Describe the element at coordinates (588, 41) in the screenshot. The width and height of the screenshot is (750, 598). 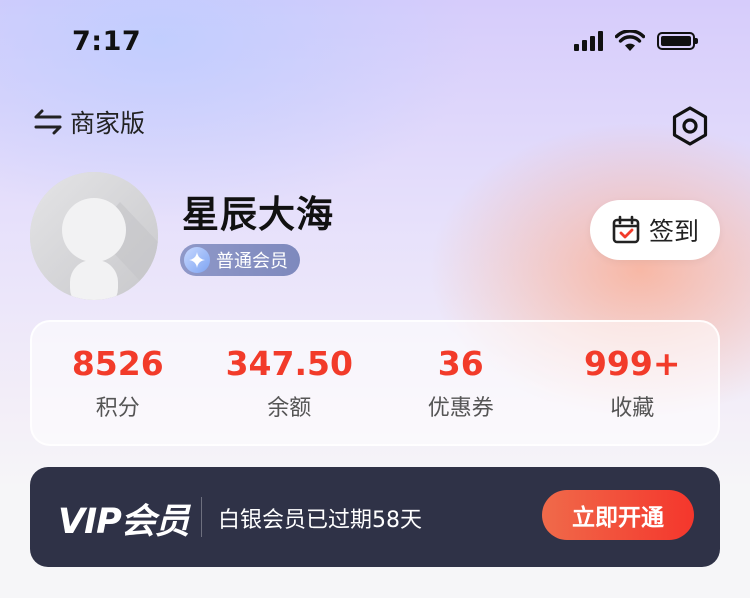
I see `signal-icon` at that location.